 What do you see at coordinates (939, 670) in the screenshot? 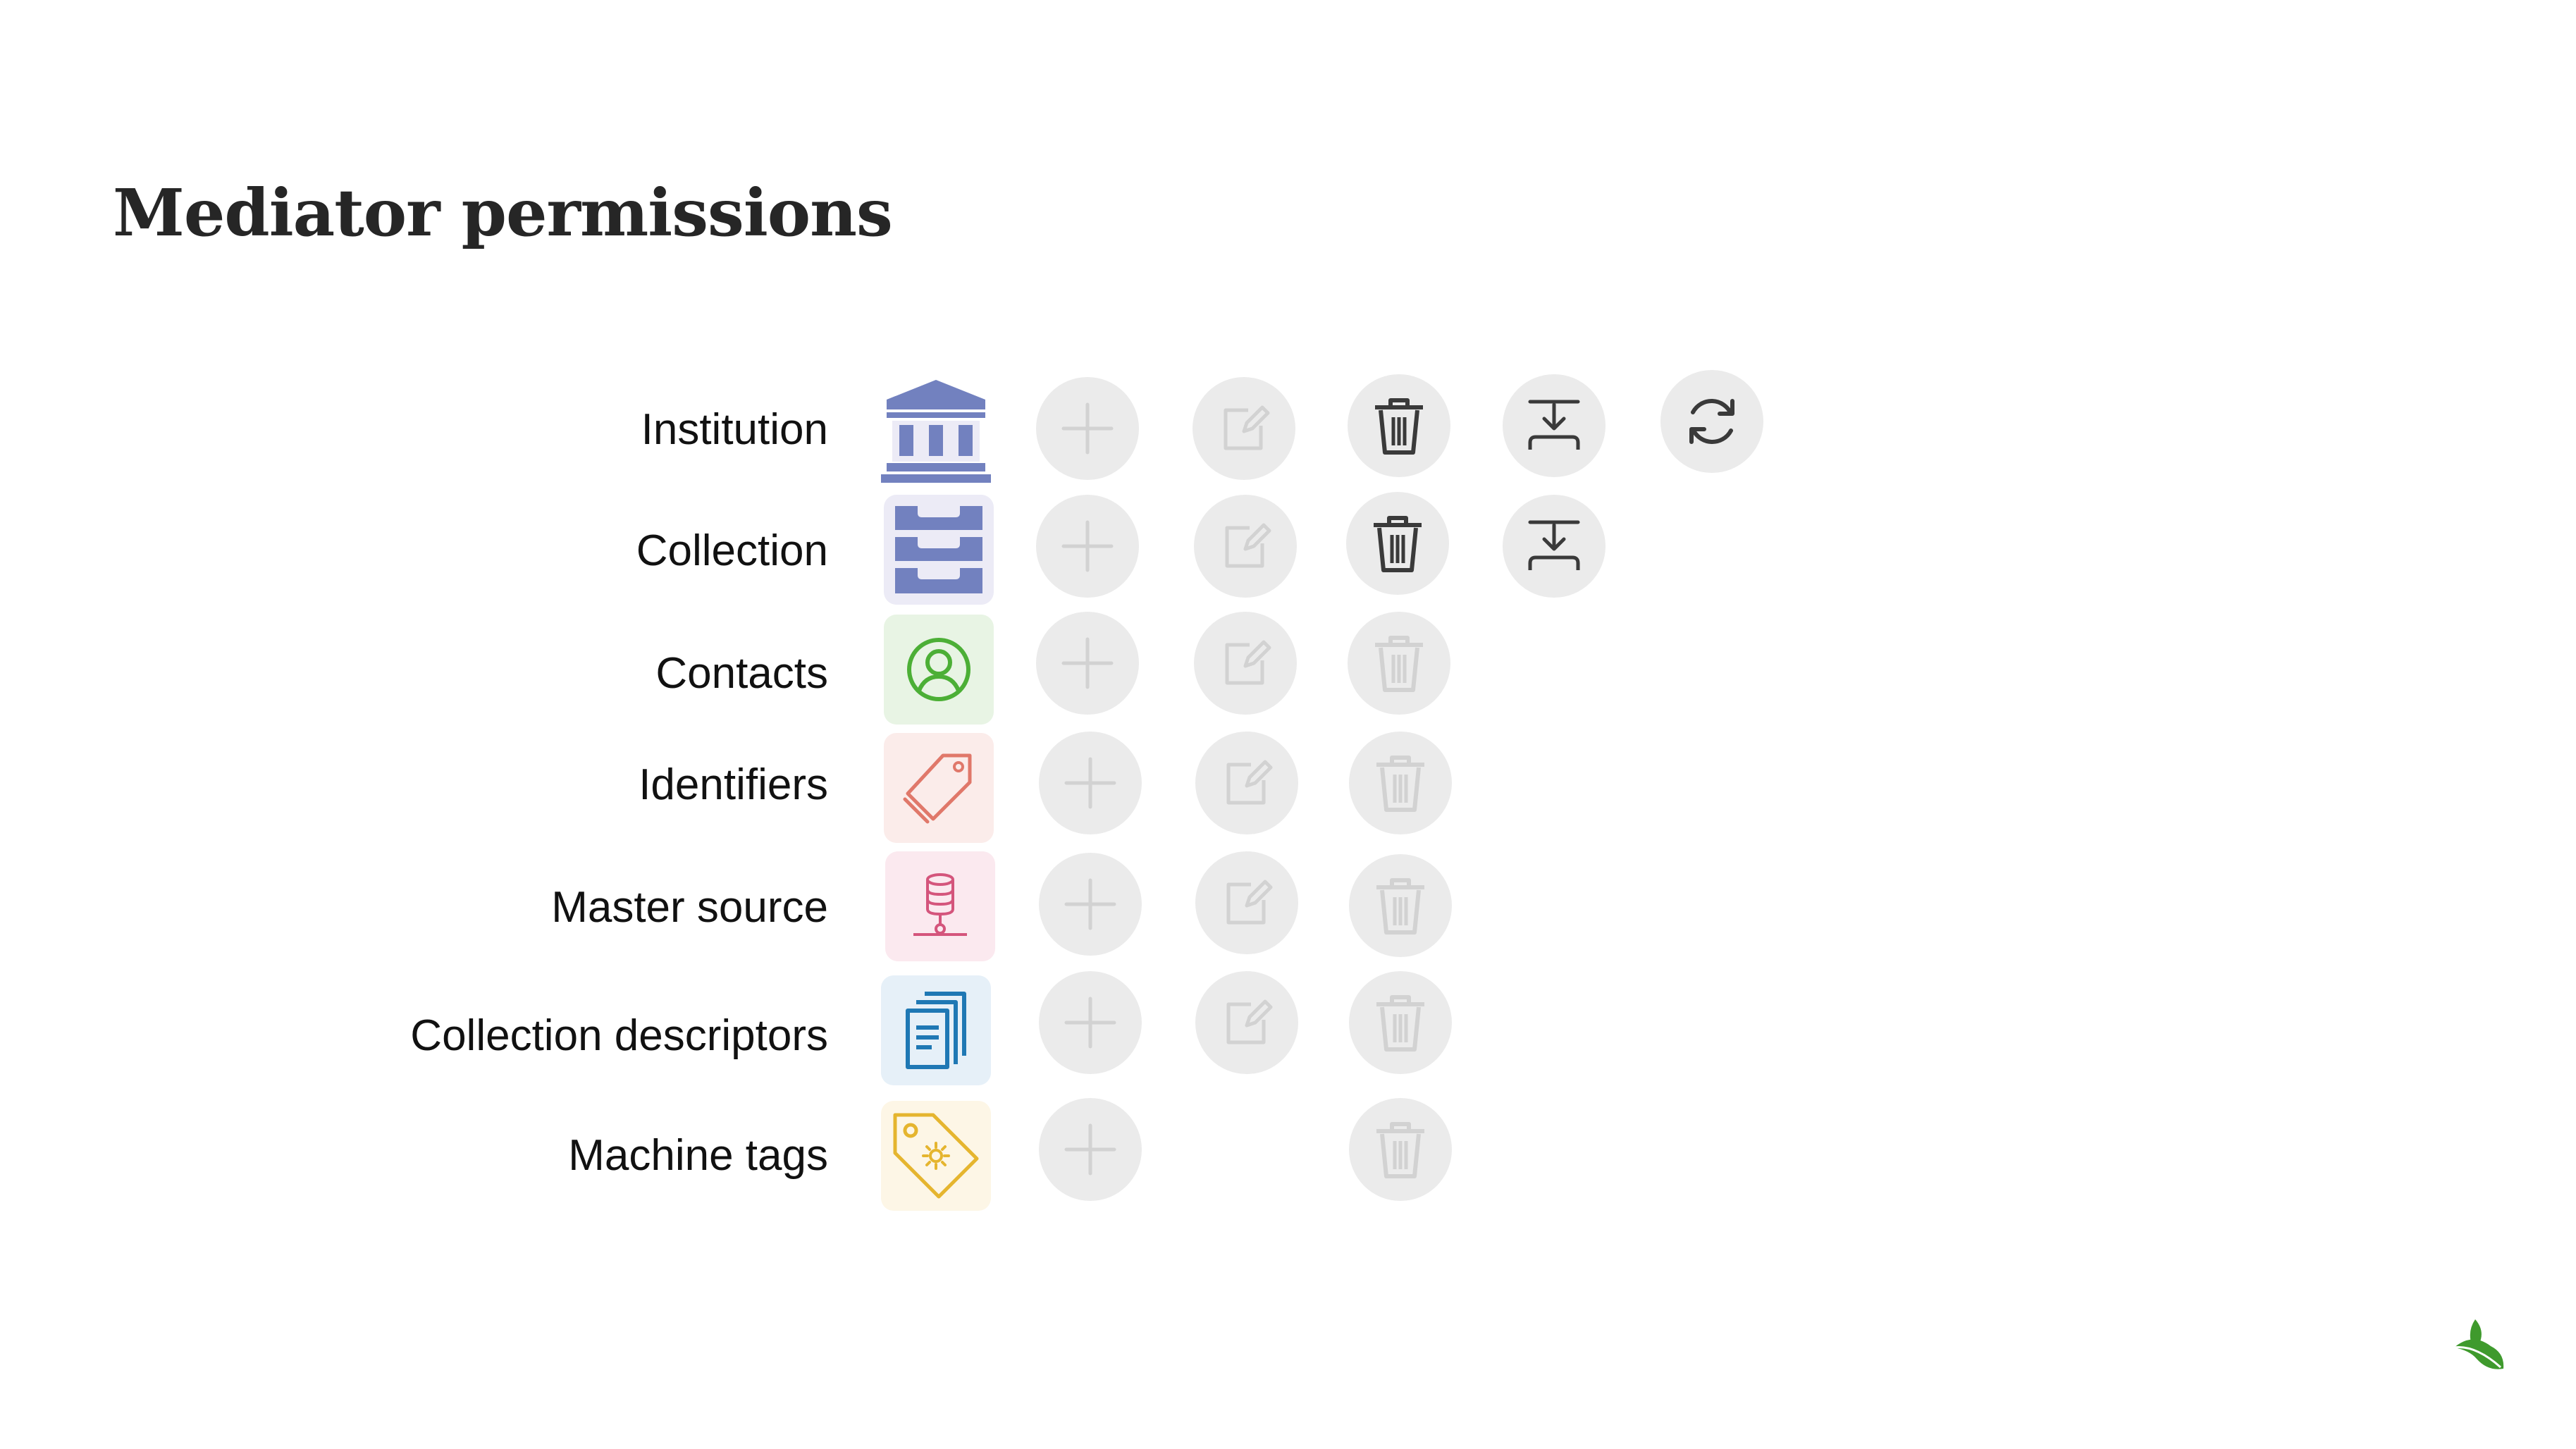
I see `person-icon` at bounding box center [939, 670].